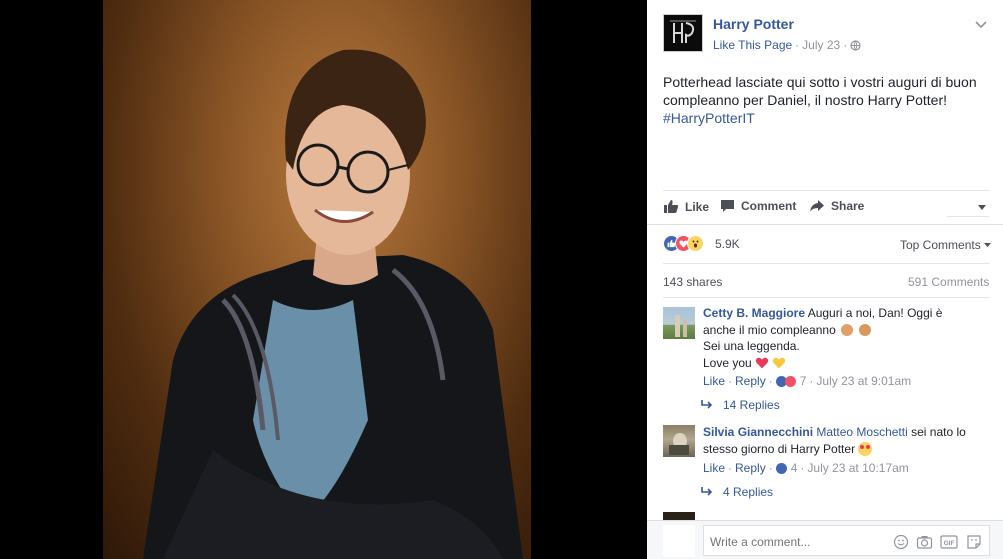  What do you see at coordinates (924, 542) in the screenshot?
I see `camera-icon` at bounding box center [924, 542].